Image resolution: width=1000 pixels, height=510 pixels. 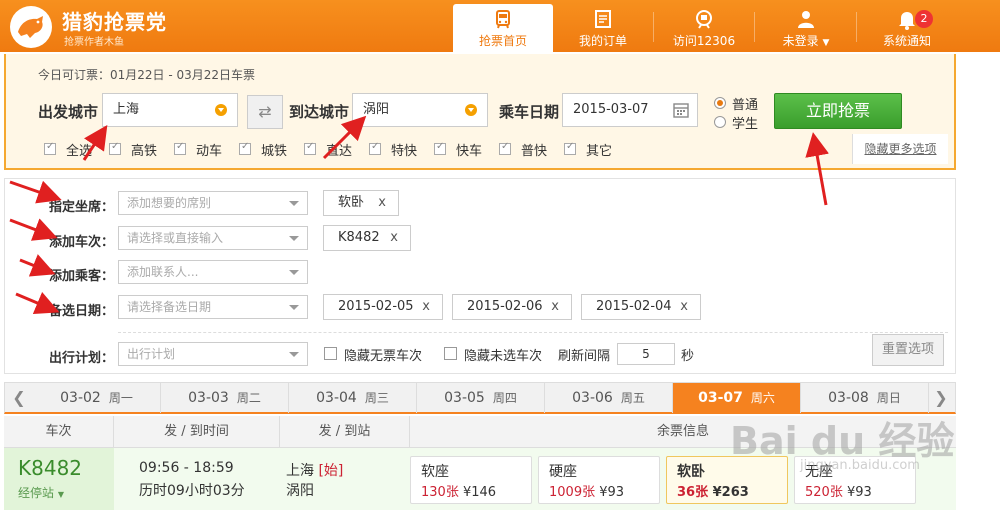 I want to click on nav-orders: 我的订单, so click(x=603, y=28).